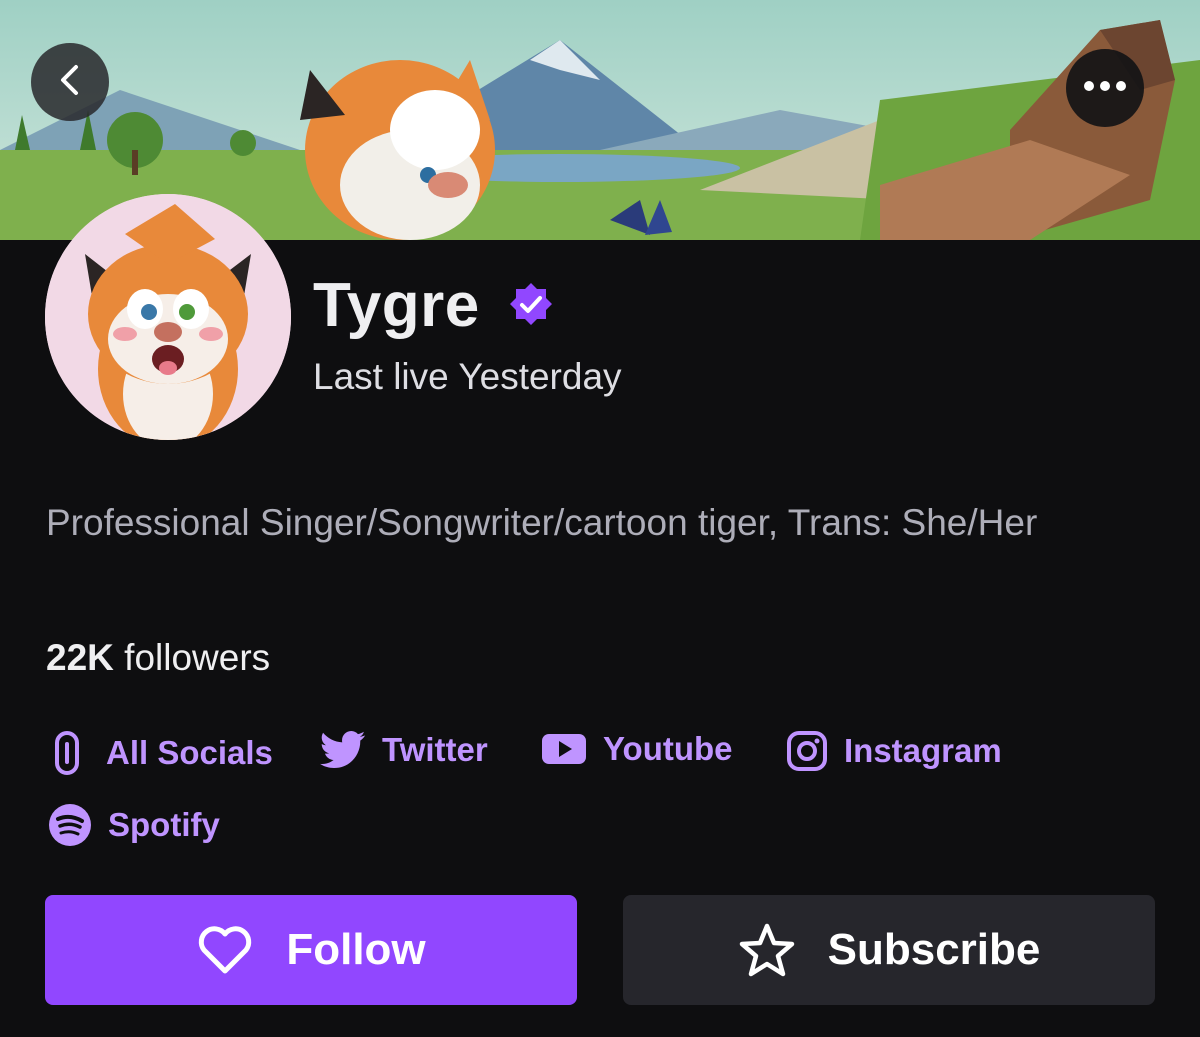 The width and height of the screenshot is (1200, 1037). I want to click on last-live-status: Last live Yesterday, so click(467, 376).